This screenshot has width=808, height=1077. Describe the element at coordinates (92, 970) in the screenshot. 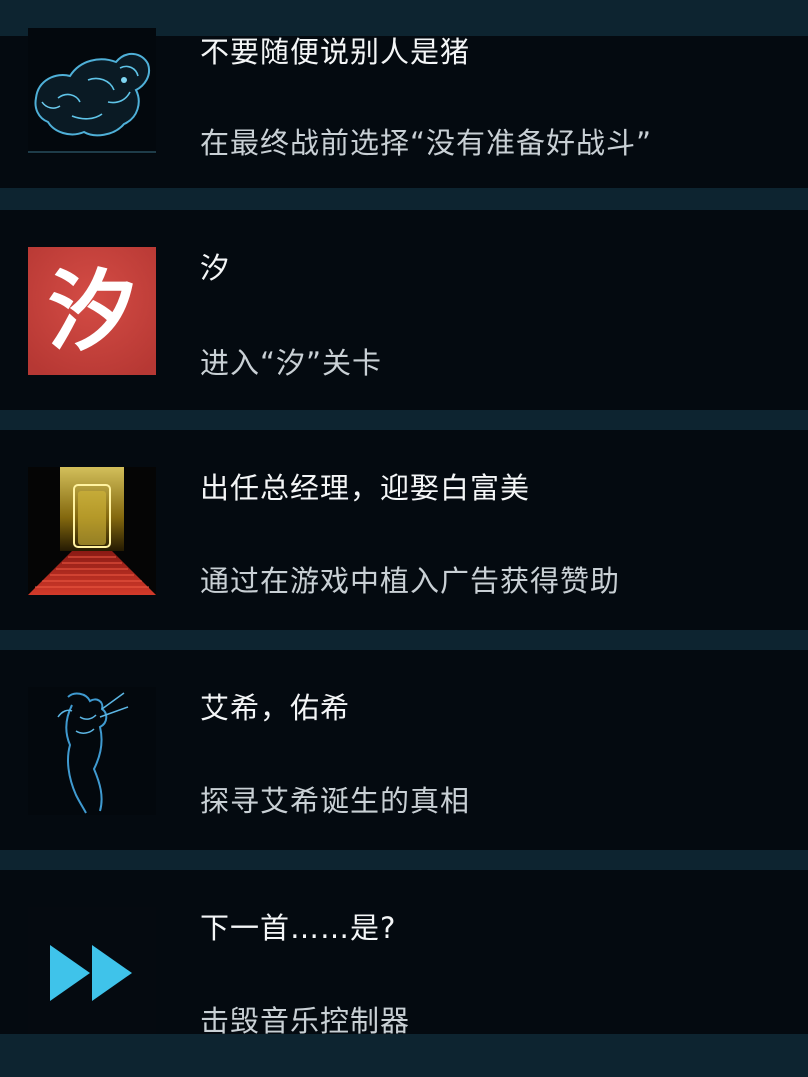

I see `fast-forward-icon` at that location.